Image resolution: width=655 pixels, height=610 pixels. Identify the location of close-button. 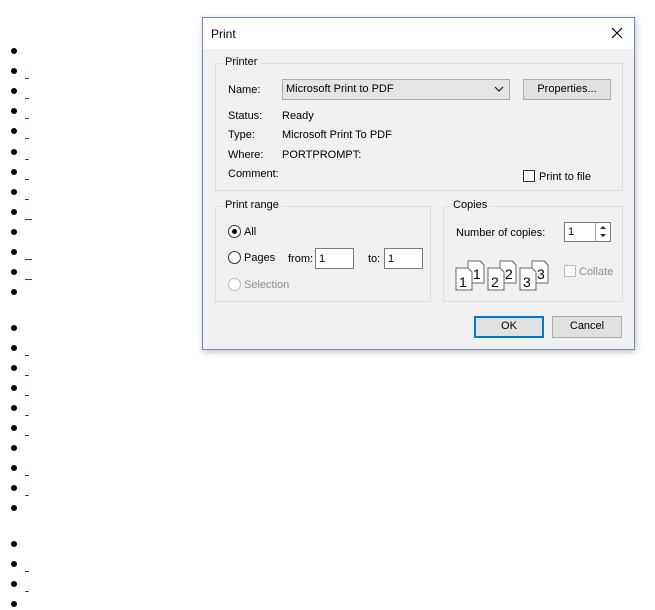
(617, 33).